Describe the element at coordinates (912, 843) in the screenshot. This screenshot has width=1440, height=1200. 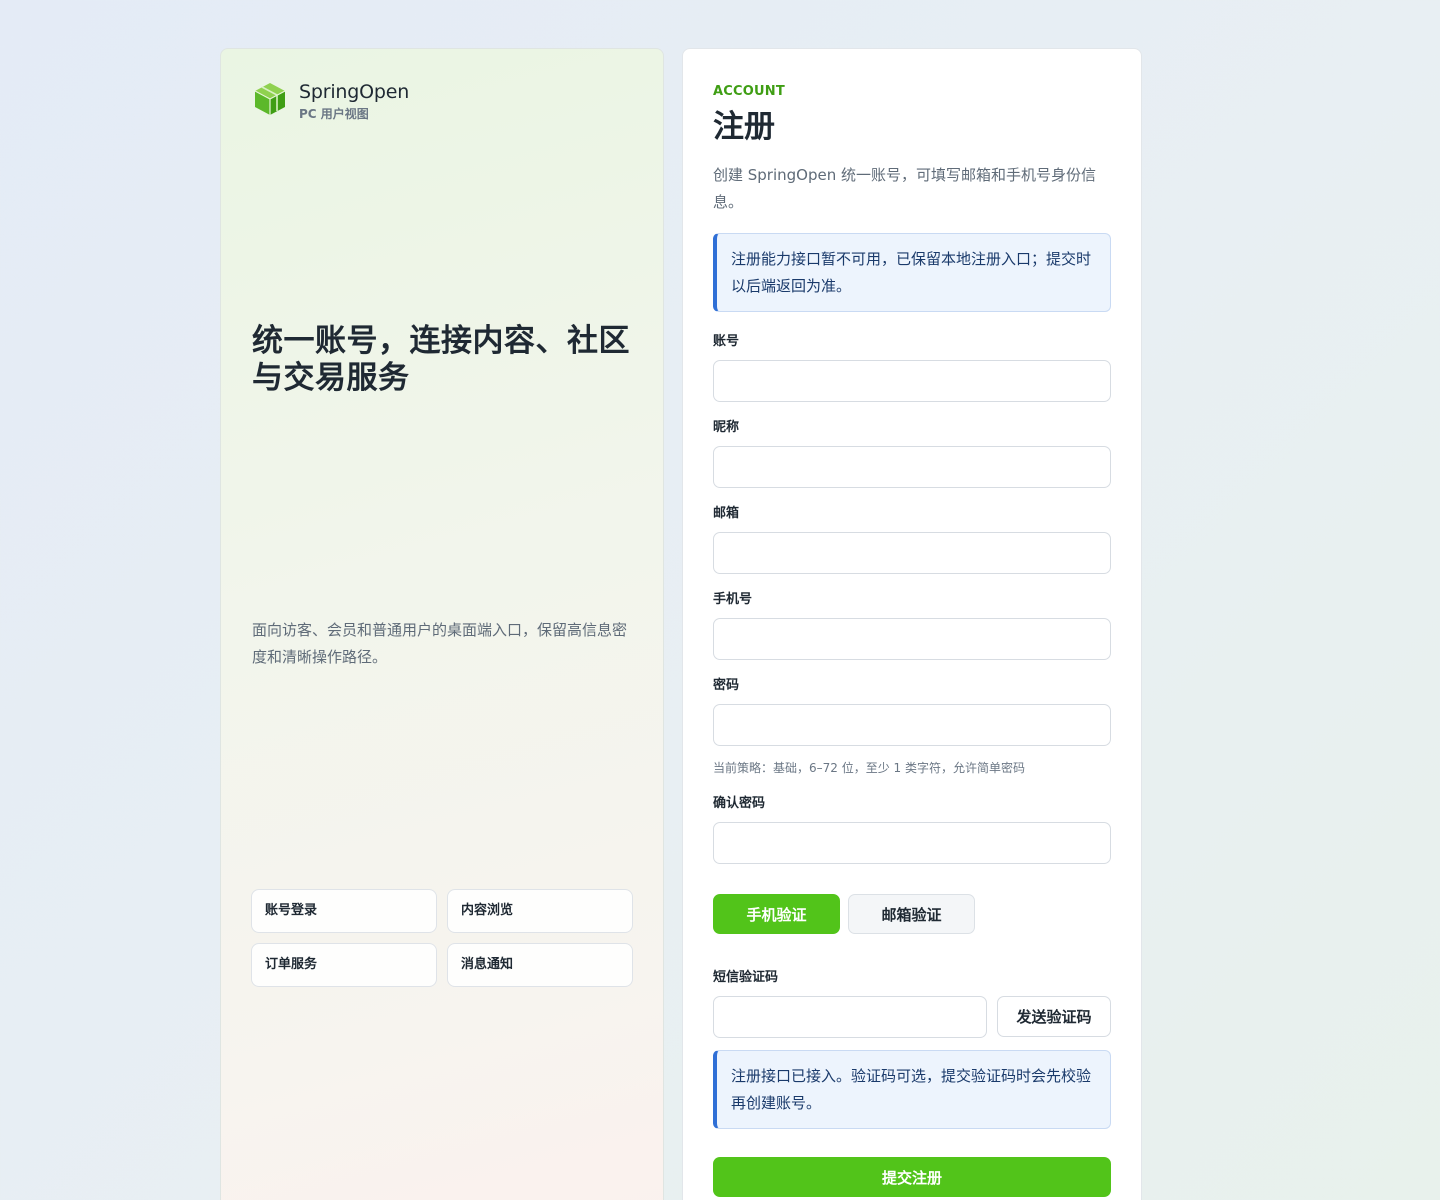
I see `confirm-password-input` at that location.